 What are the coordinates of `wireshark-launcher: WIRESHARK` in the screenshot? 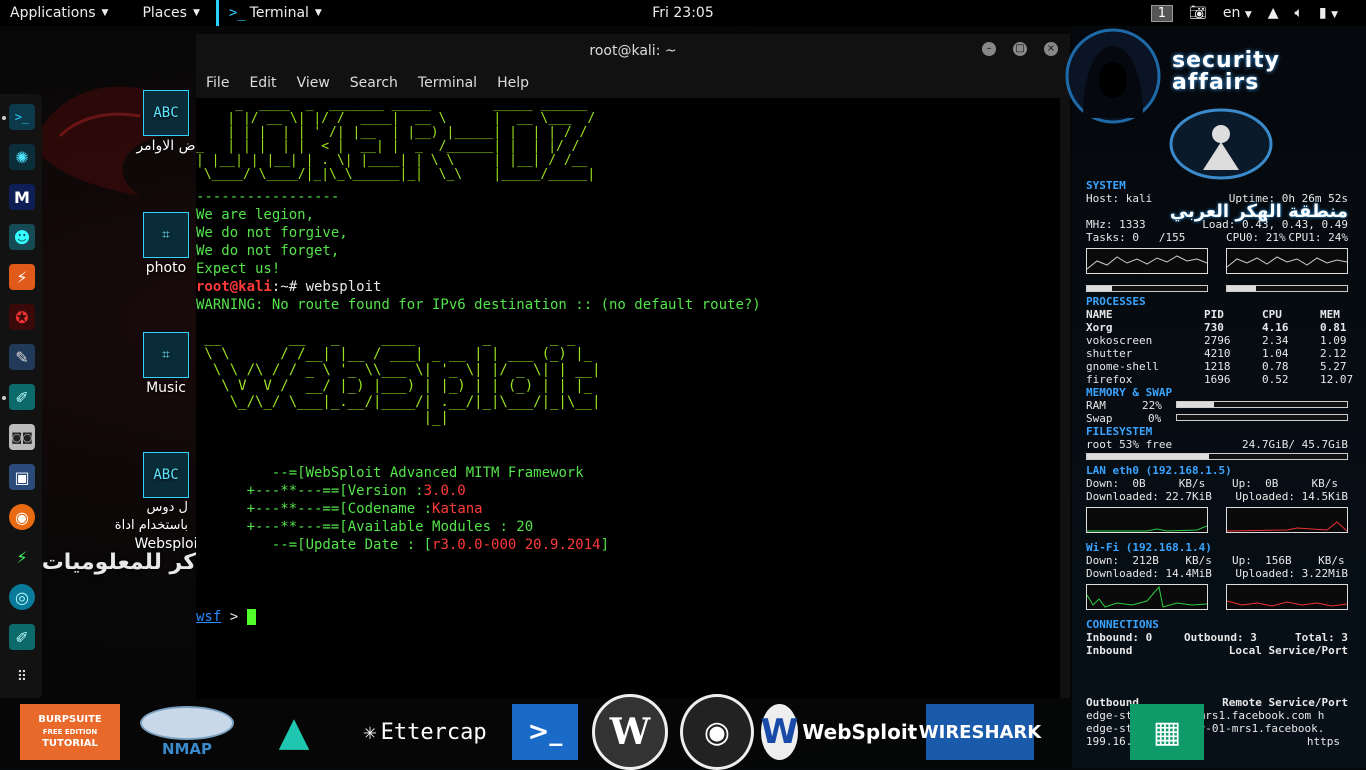 It's located at (980, 732).